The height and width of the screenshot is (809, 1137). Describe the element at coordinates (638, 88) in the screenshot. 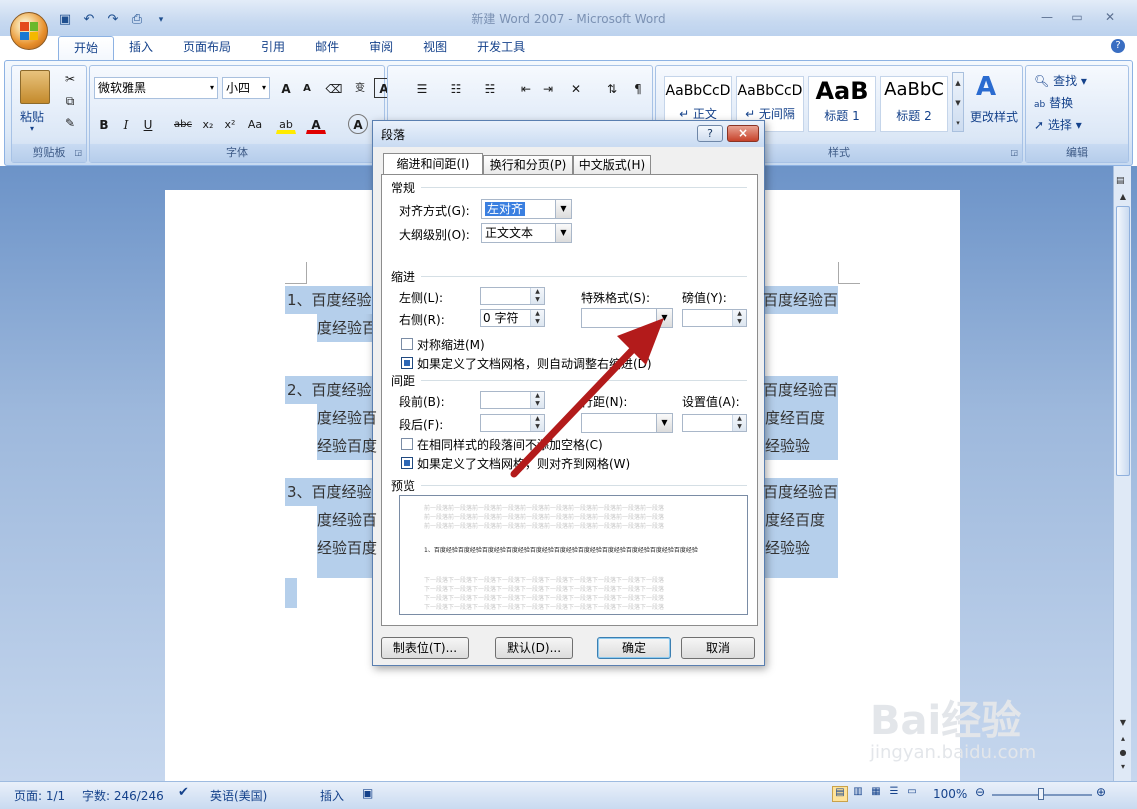

I see `show-marks-icon: ¶` at that location.